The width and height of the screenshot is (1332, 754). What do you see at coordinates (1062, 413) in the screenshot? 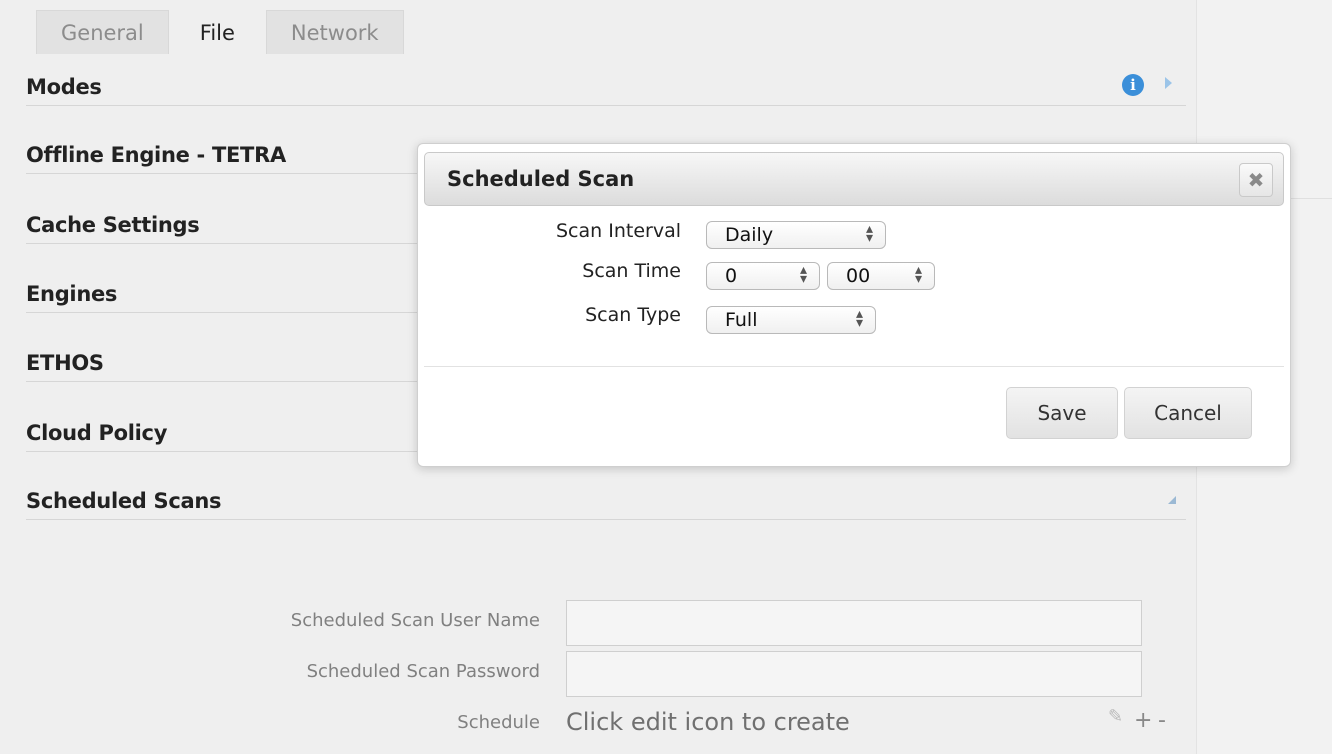
I see `save-button: Save` at bounding box center [1062, 413].